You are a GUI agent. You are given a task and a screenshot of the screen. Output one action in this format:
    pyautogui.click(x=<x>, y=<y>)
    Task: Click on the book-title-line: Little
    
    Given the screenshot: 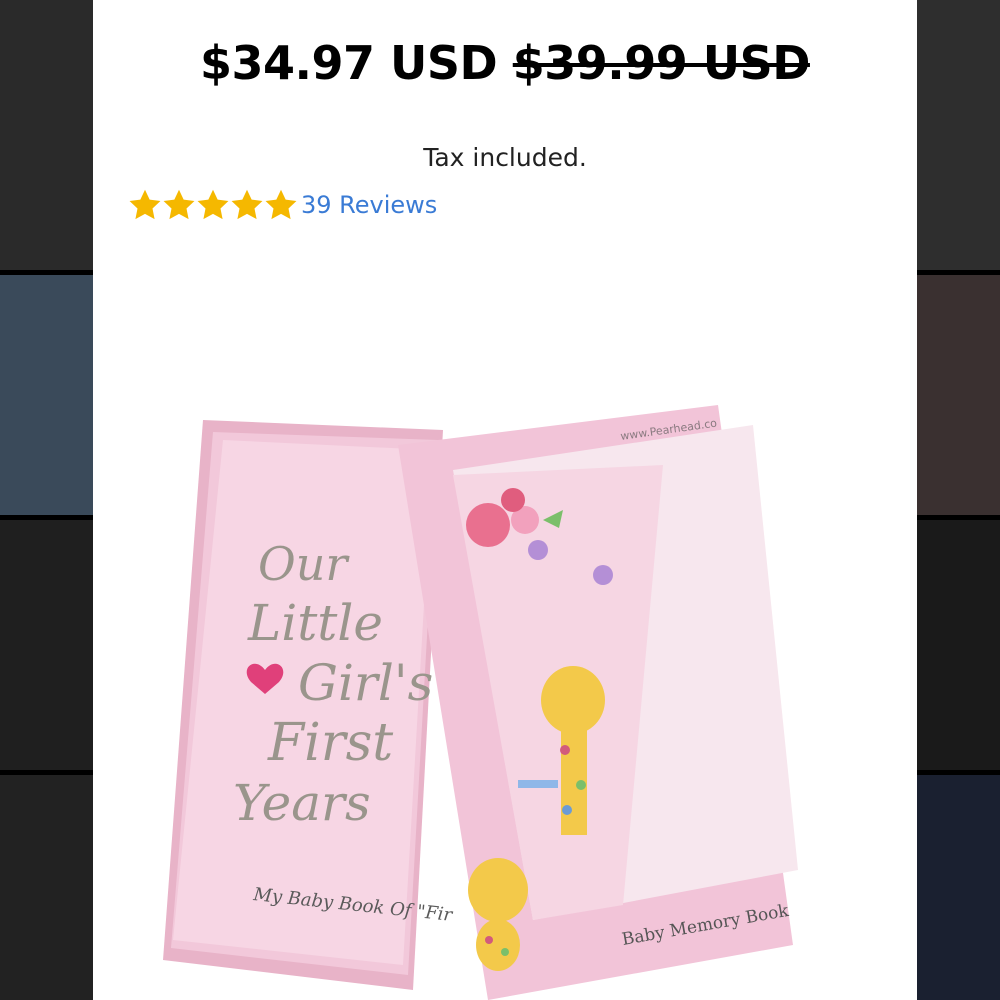 What is the action you would take?
    pyautogui.click(x=315, y=623)
    